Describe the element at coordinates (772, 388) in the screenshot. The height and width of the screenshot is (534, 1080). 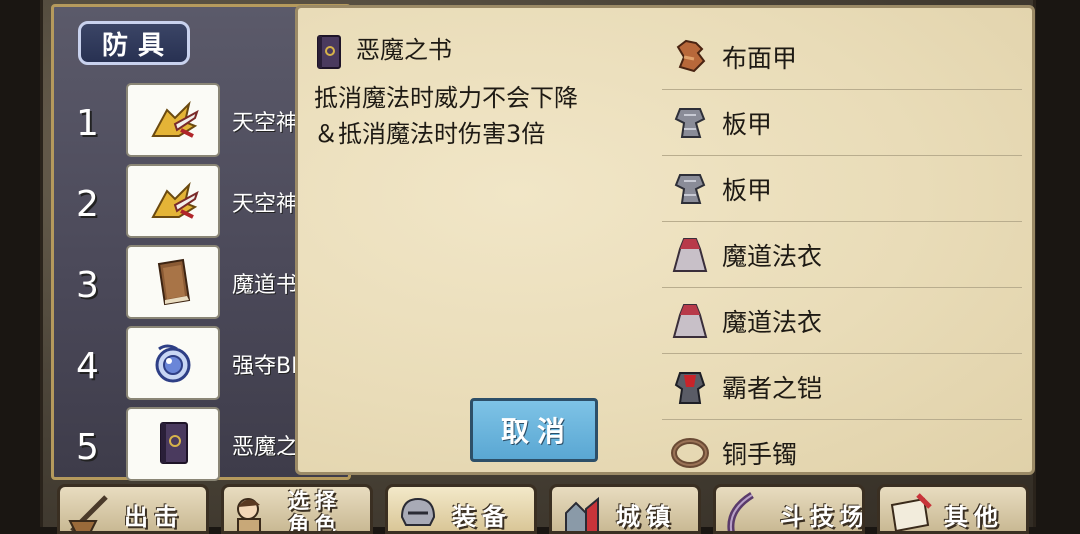
I see `list-item-label: 霸者之铠` at that location.